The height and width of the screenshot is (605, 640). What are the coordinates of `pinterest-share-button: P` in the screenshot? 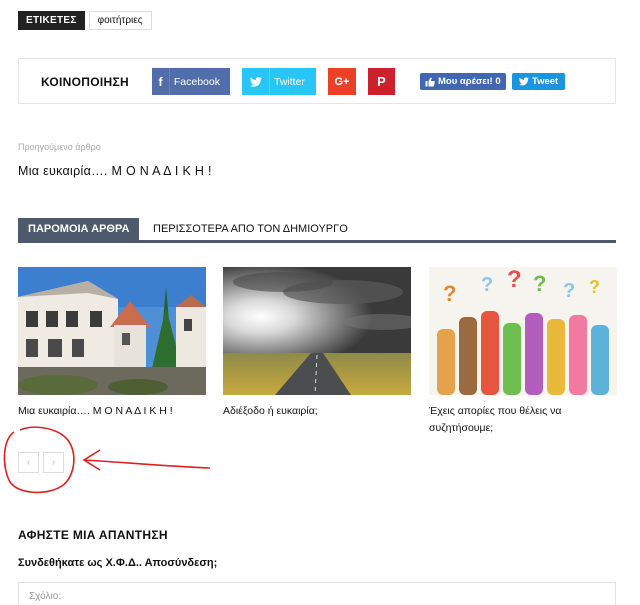 It's located at (381, 81).